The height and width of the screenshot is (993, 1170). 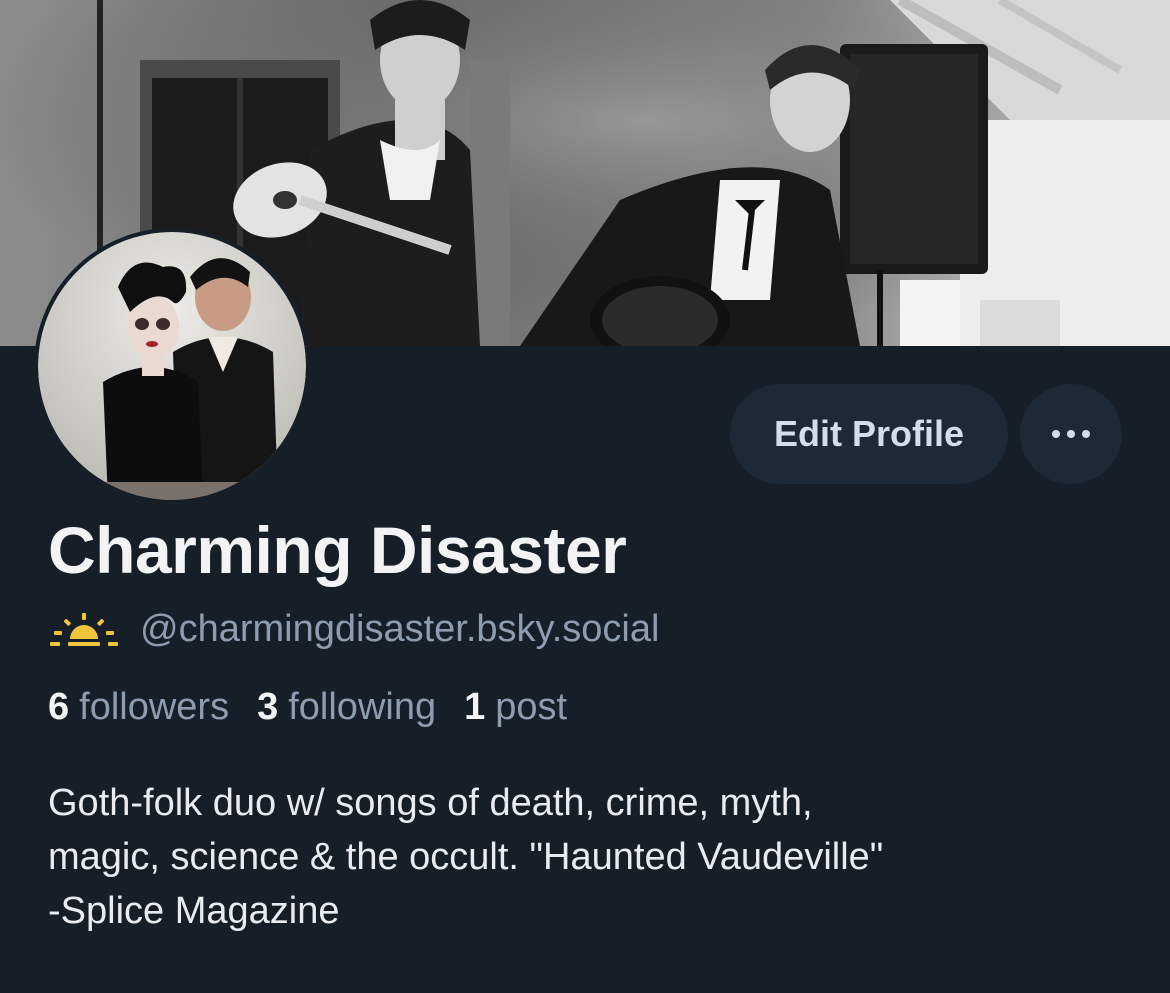 I want to click on edit-profile-button: Edit Profile, so click(x=869, y=434).